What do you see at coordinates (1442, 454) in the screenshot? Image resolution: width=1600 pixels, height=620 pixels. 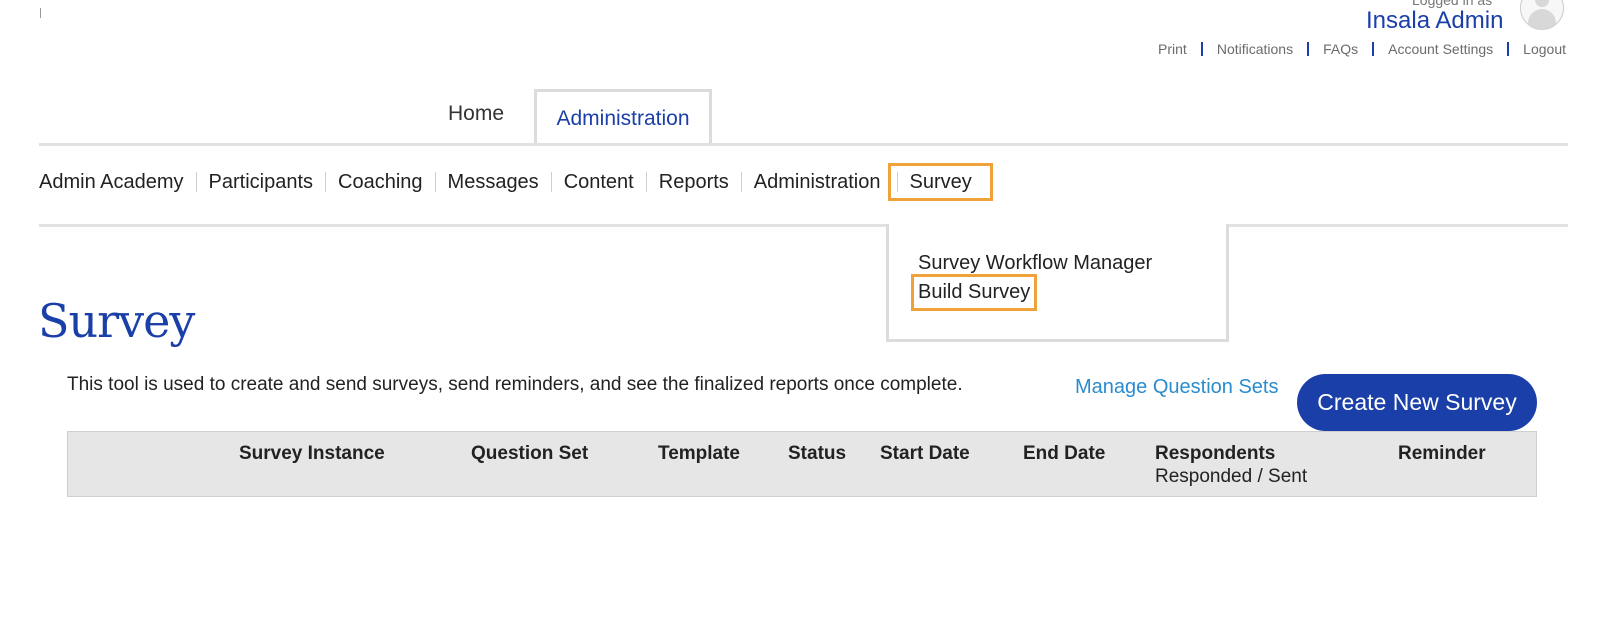 I see `column-reminder: Reminder` at bounding box center [1442, 454].